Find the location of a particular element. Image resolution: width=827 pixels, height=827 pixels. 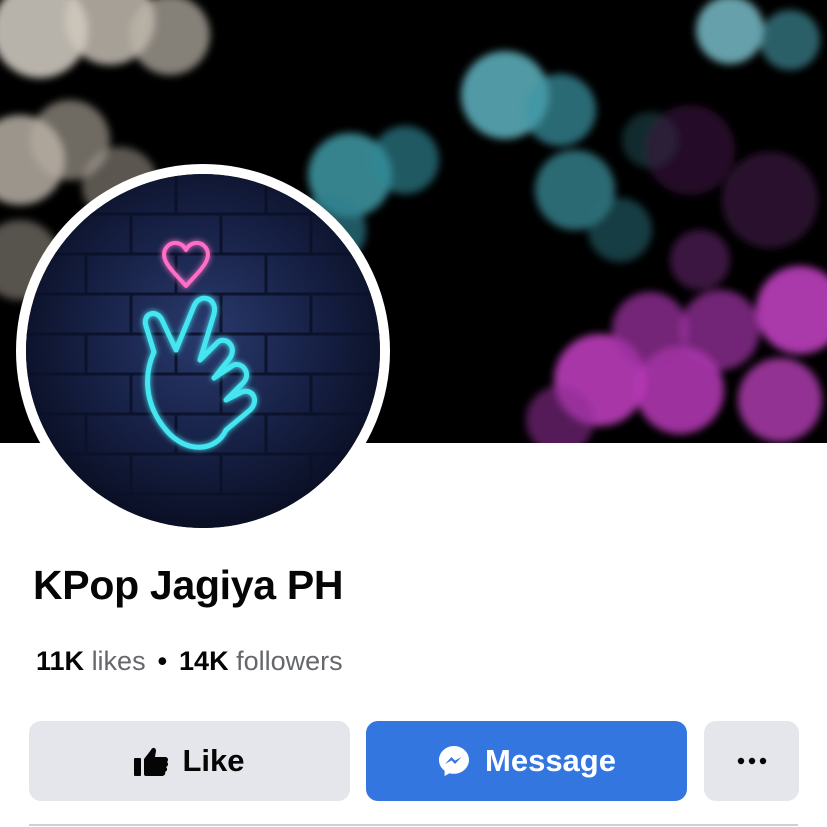

message-button: Message is located at coordinates (526, 761).